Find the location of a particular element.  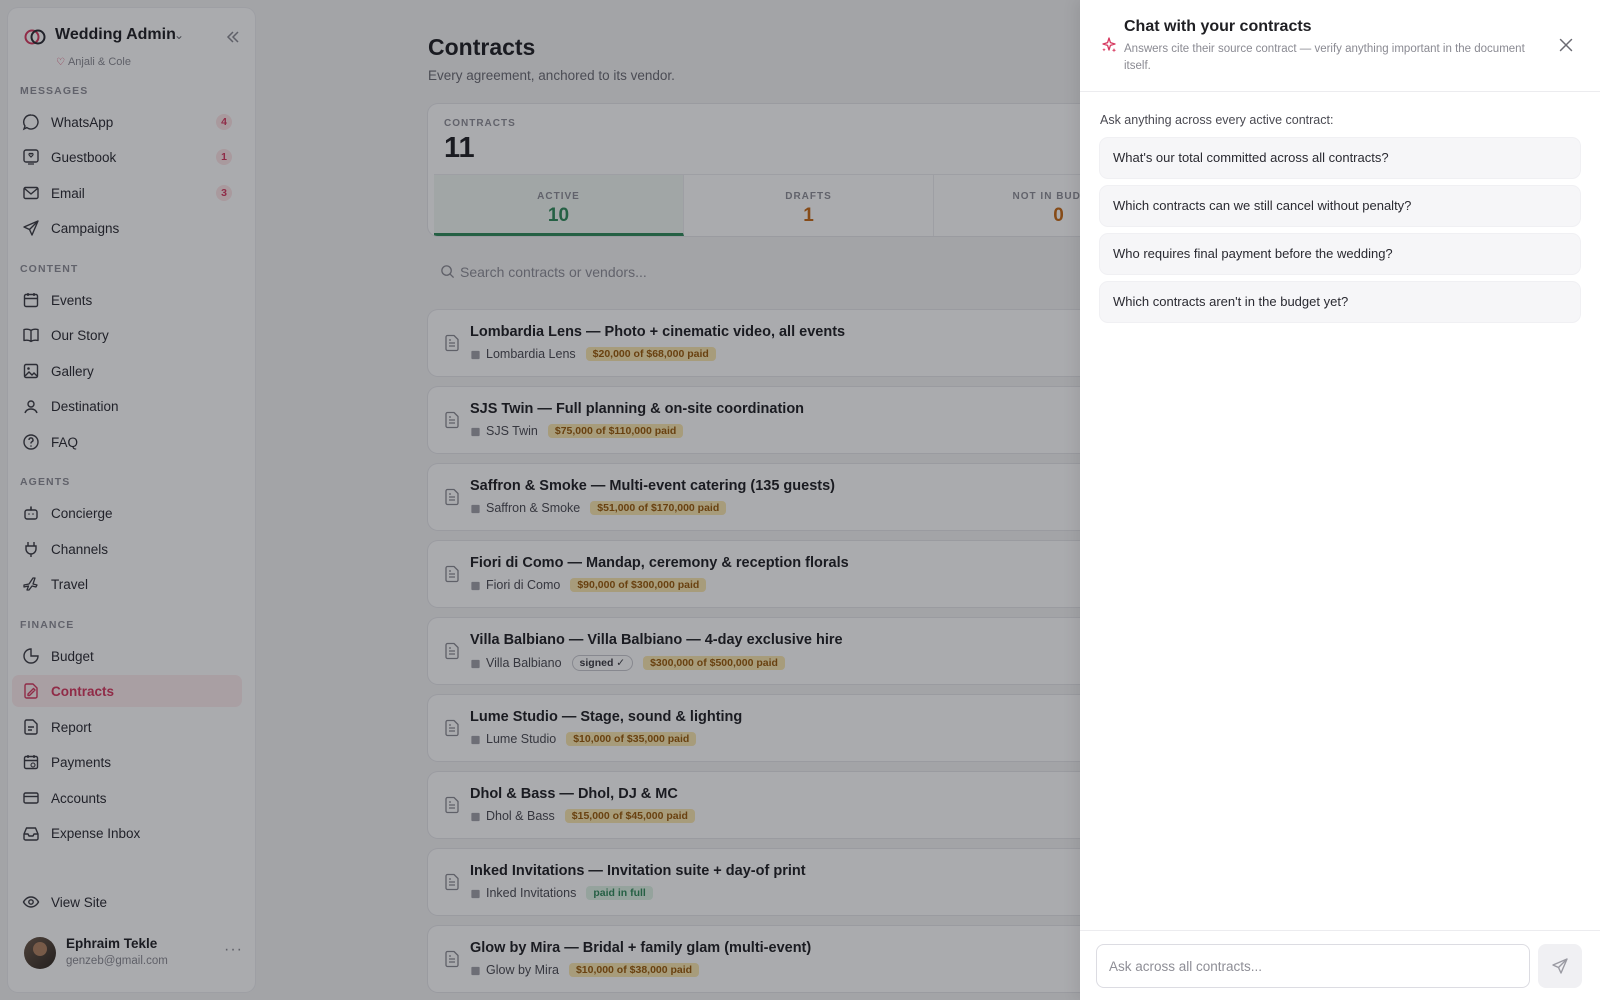

chat-title: Chat with your contracts is located at coordinates (1218, 26).